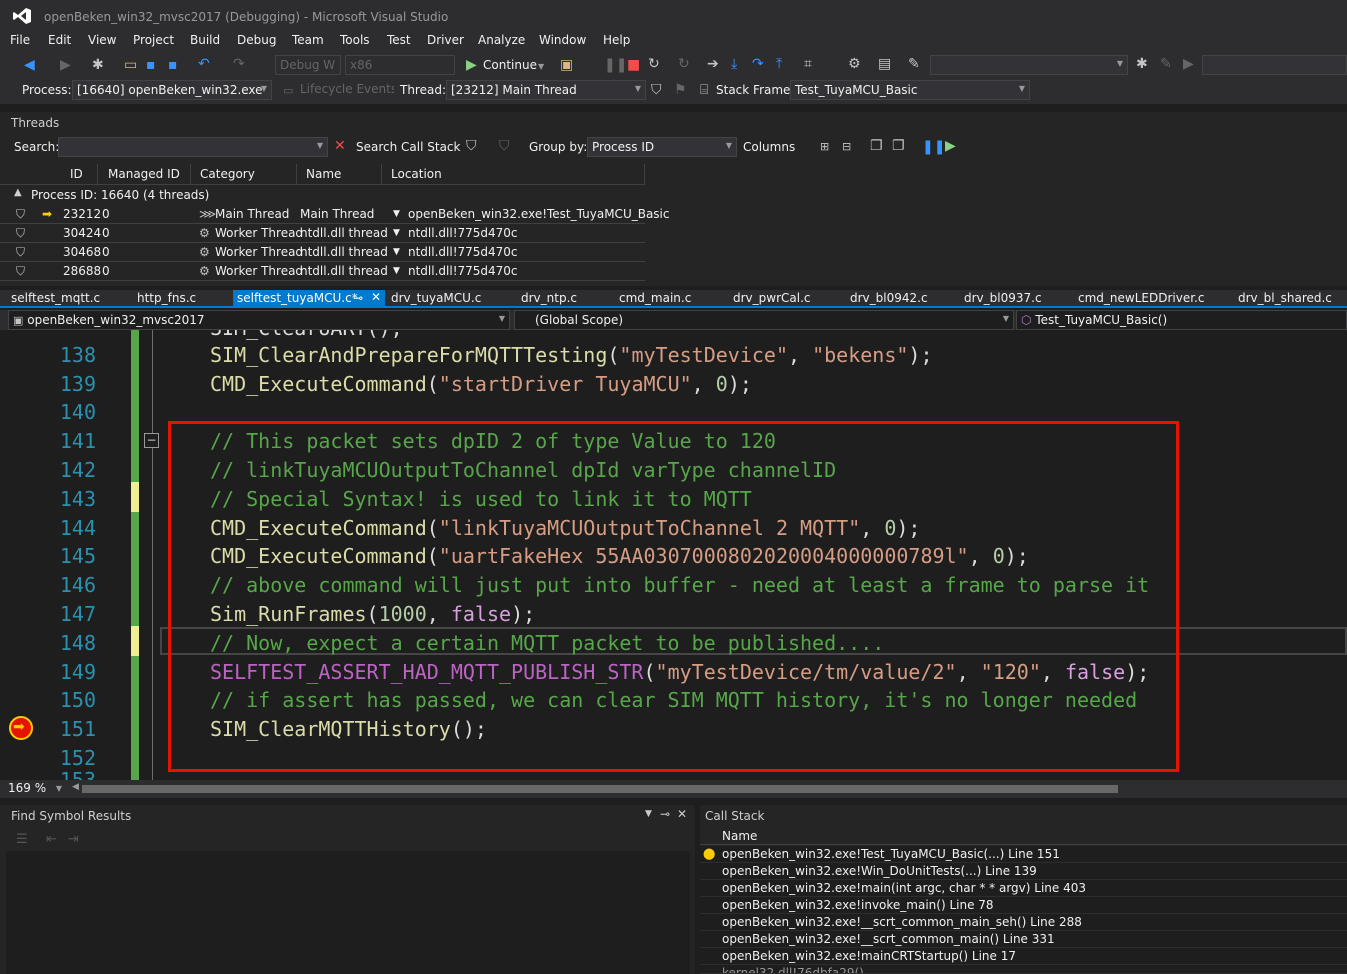  Describe the element at coordinates (1274, 65) in the screenshot. I see `solution-config-combo` at that location.